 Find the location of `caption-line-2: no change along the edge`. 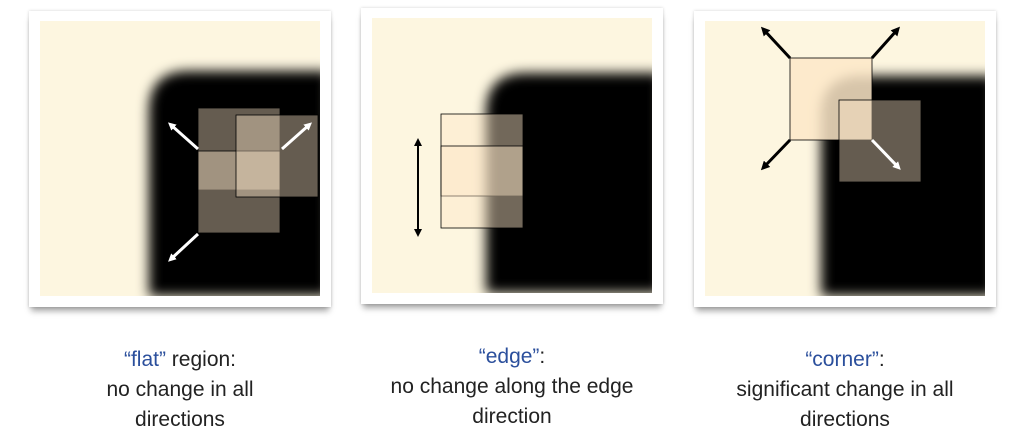

caption-line-2: no change along the edge is located at coordinates (512, 386).